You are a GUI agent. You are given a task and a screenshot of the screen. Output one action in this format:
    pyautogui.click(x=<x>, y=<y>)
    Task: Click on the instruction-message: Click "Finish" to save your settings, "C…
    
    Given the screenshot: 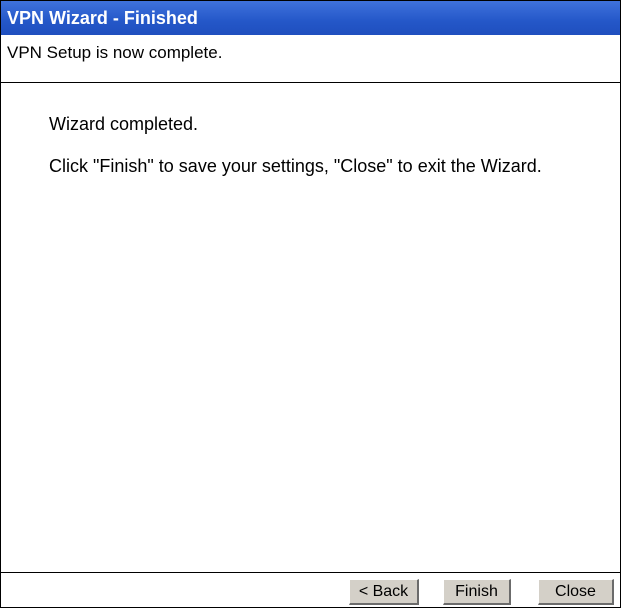 What is the action you would take?
    pyautogui.click(x=295, y=166)
    